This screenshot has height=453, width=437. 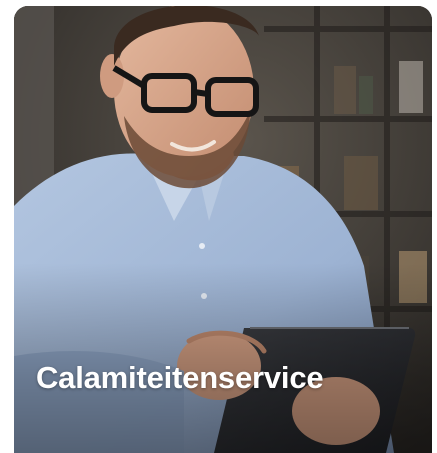 I want to click on card-title: Calamiteitenservice, so click(x=180, y=377).